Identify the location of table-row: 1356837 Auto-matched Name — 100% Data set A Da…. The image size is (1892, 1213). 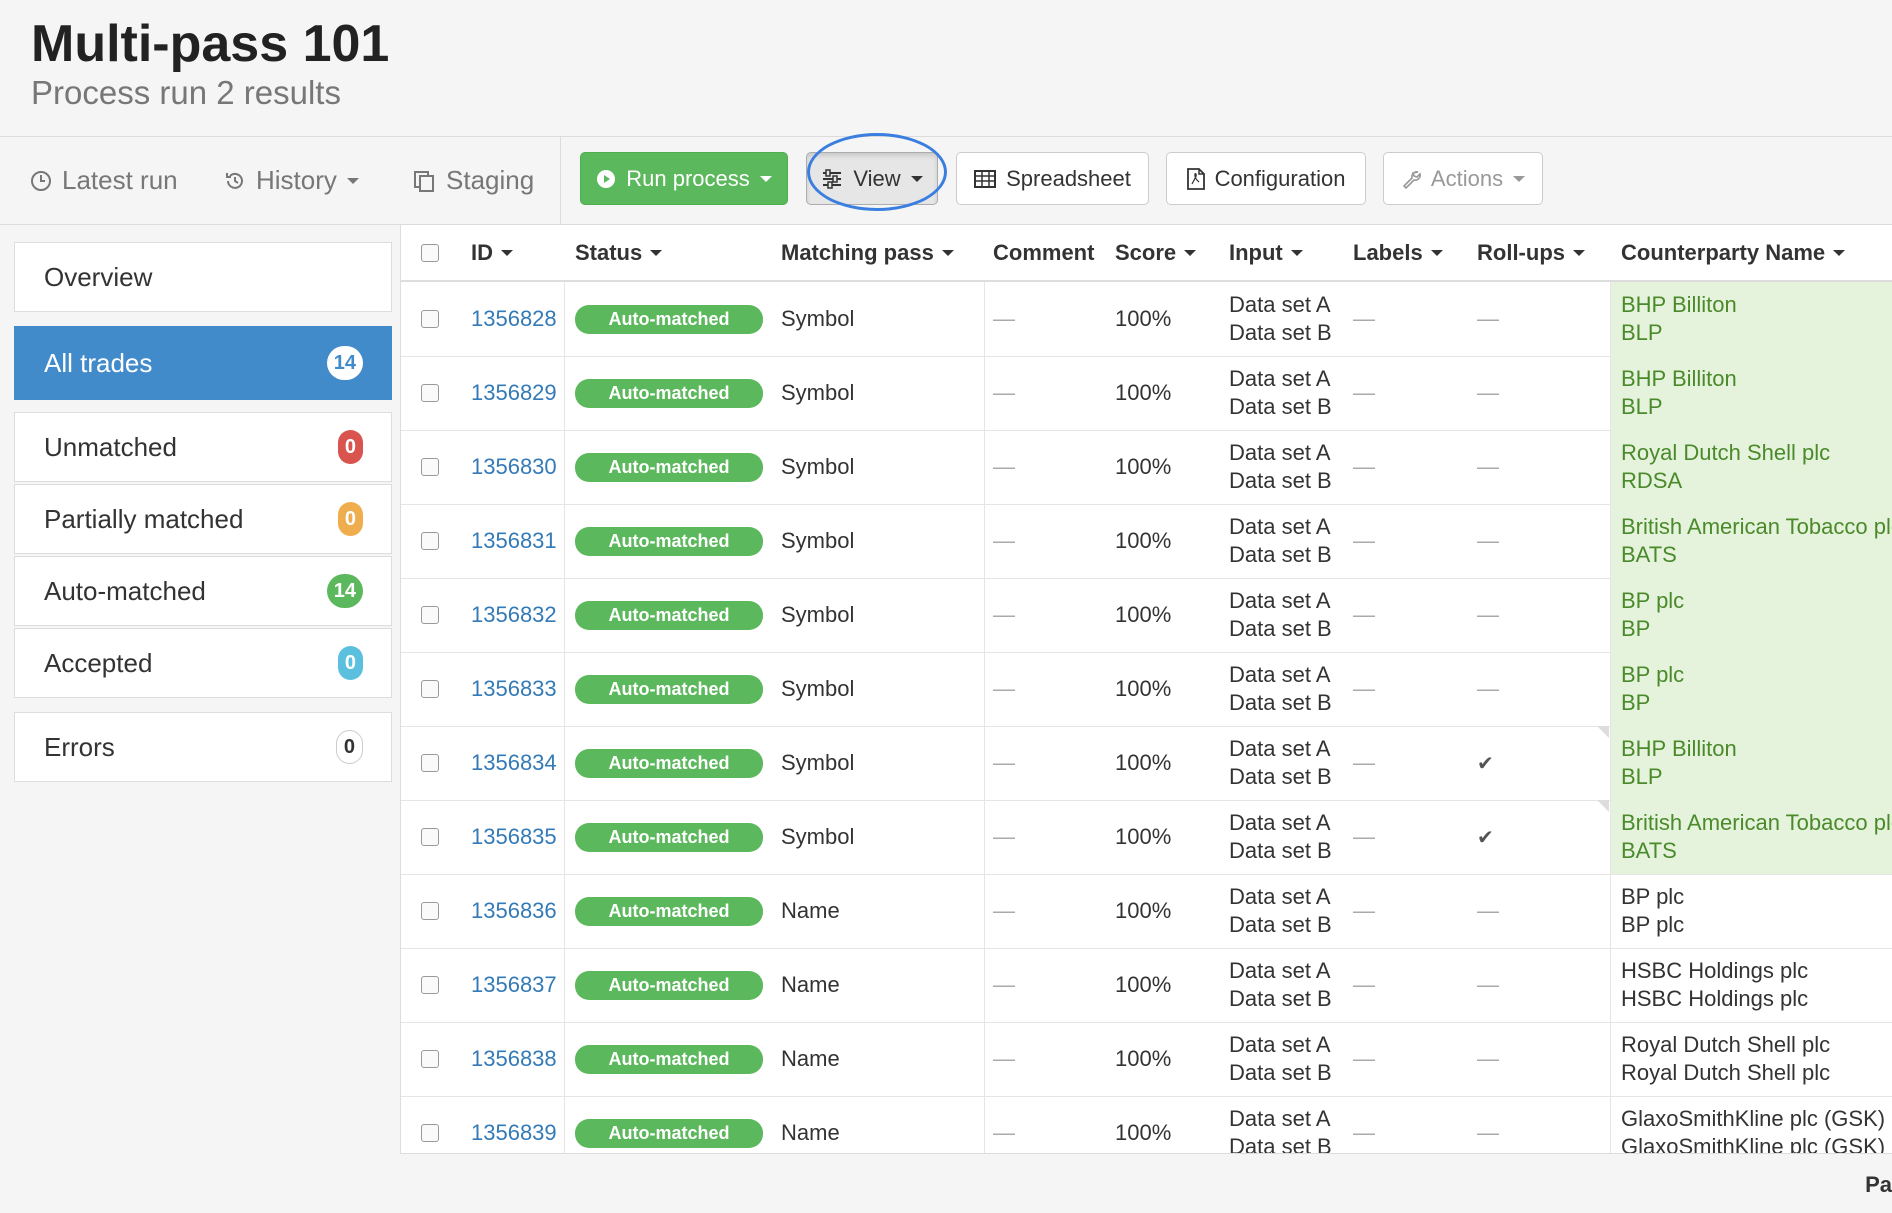
(1146, 985).